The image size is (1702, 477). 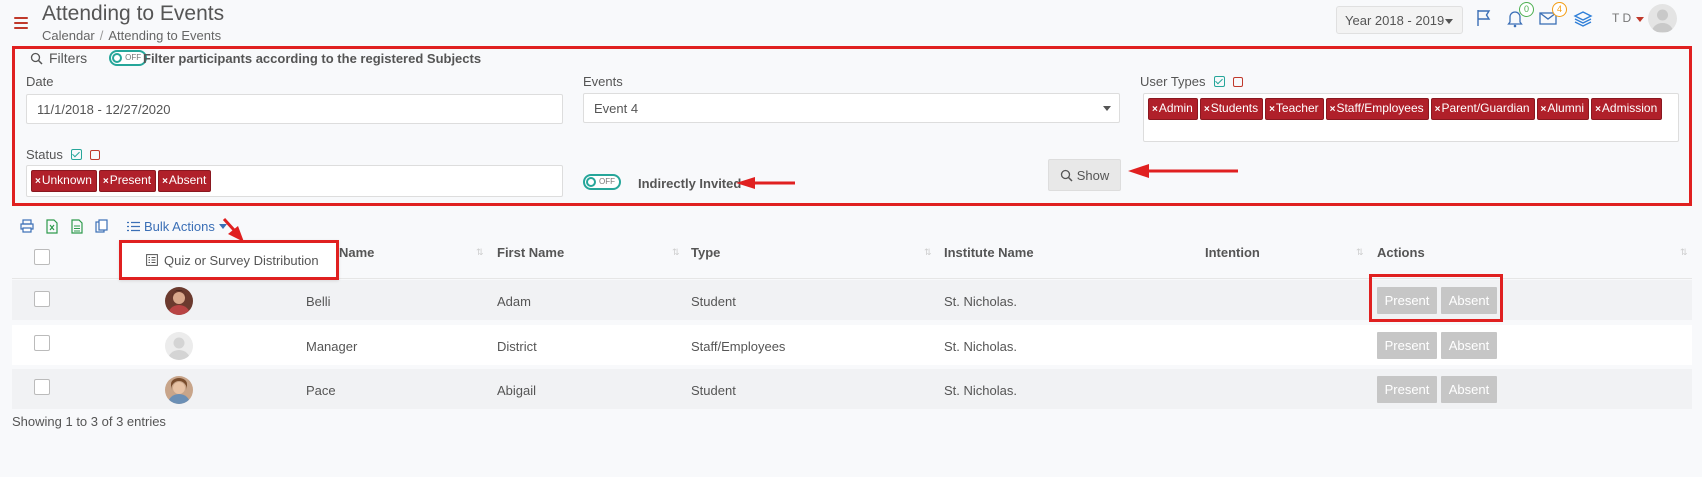 What do you see at coordinates (241, 260) in the screenshot?
I see `quiz-survey-distribution-label: Quiz or Survey Distribution` at bounding box center [241, 260].